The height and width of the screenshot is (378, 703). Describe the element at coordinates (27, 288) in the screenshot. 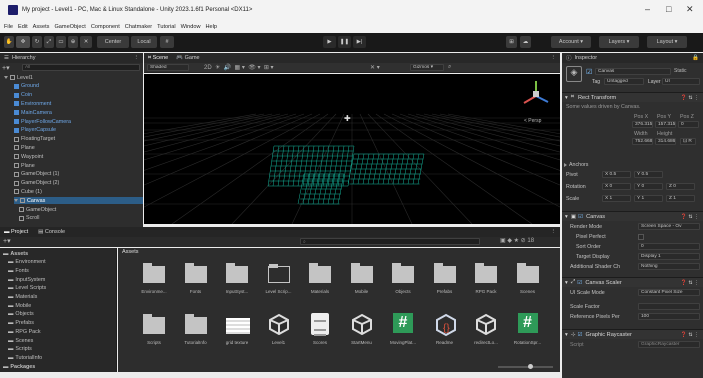

I see `project-tree-item: ▬ Level Scripts` at that location.